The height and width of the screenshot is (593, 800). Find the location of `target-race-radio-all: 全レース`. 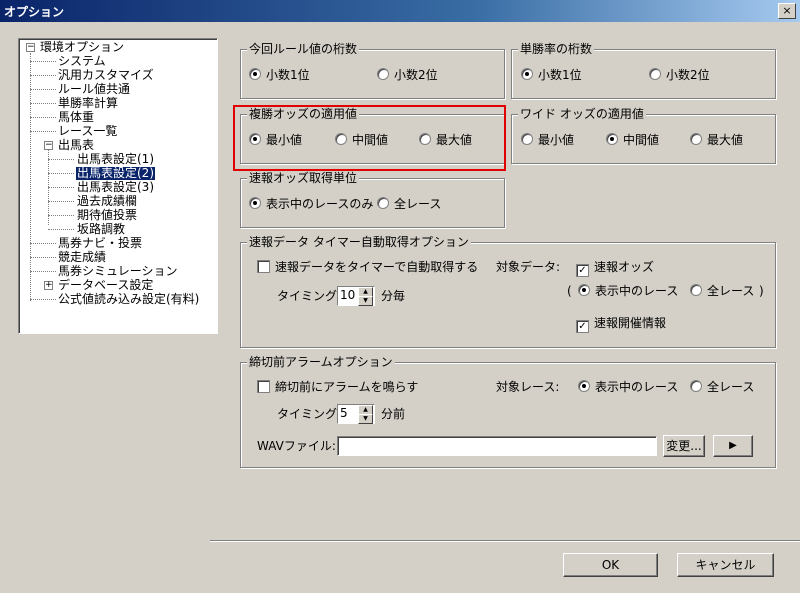

target-race-radio-all: 全レース is located at coordinates (722, 291).